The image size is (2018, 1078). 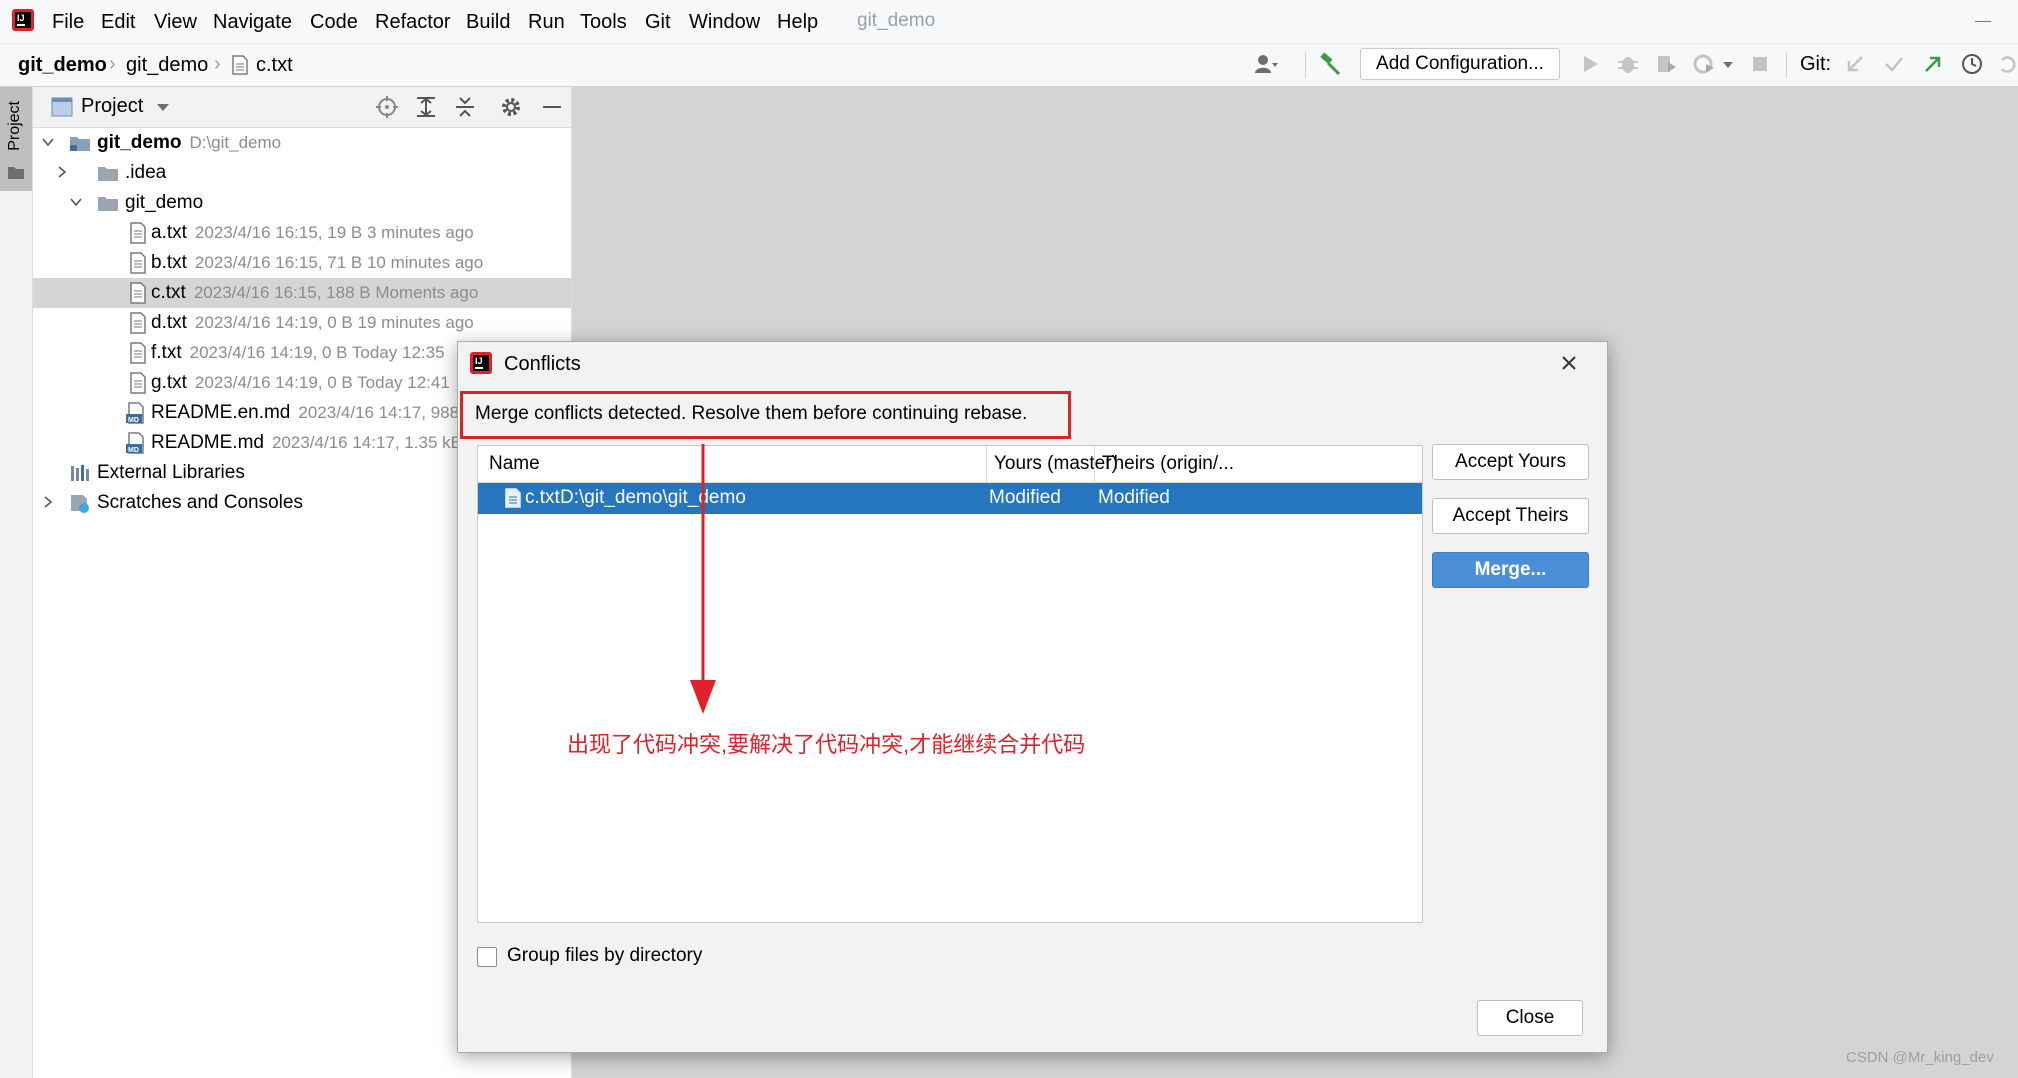 What do you see at coordinates (1510, 516) in the screenshot?
I see `accept-theirs-button: Accept Theirs` at bounding box center [1510, 516].